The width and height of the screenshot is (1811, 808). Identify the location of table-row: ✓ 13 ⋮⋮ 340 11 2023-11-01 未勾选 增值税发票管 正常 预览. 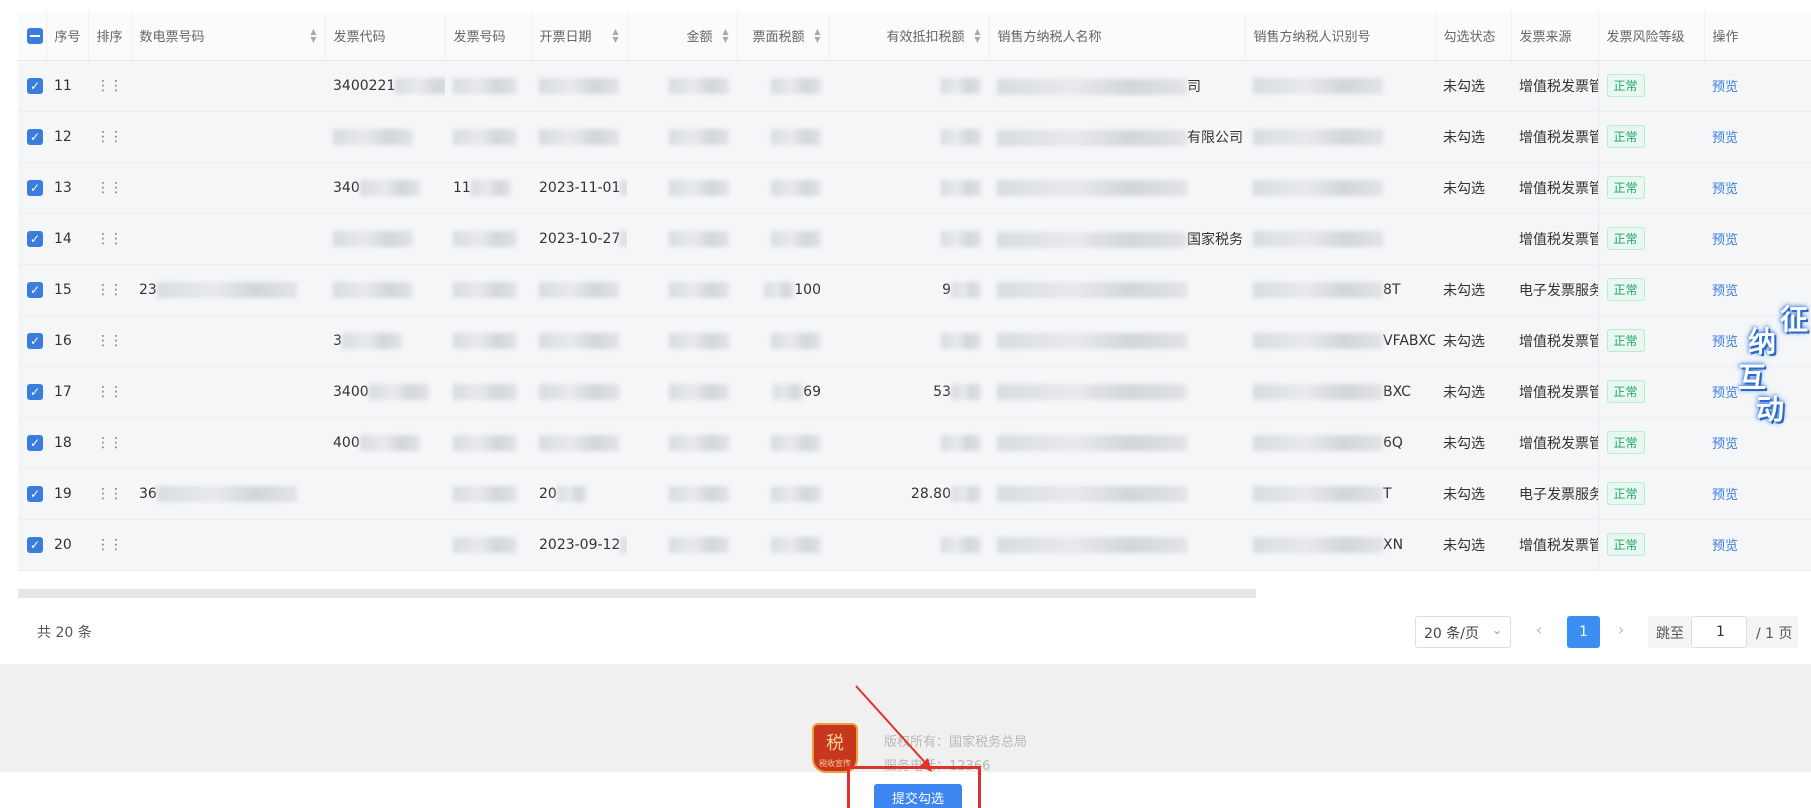
(914, 188).